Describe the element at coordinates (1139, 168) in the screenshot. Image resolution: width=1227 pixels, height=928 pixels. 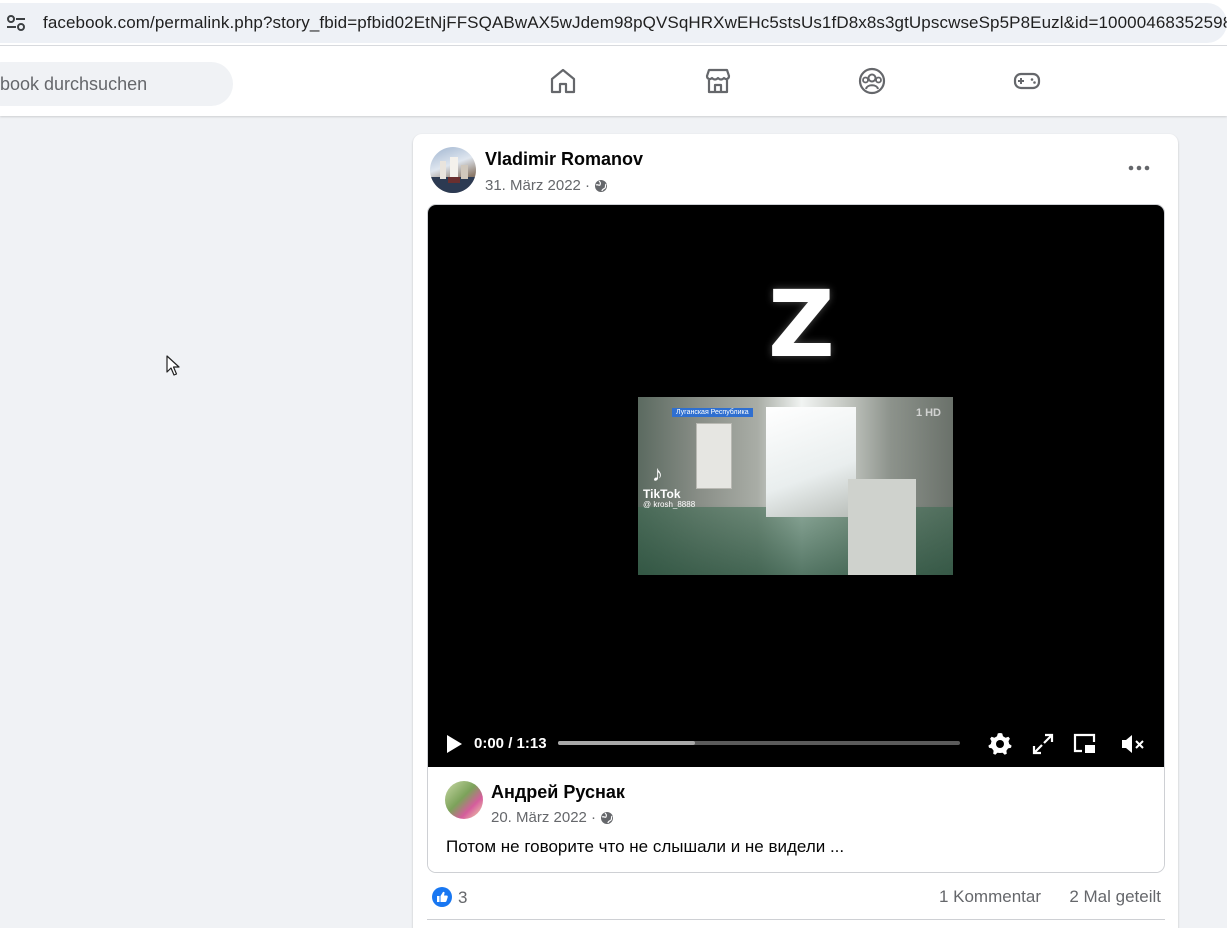
I see `more-options-icon` at that location.